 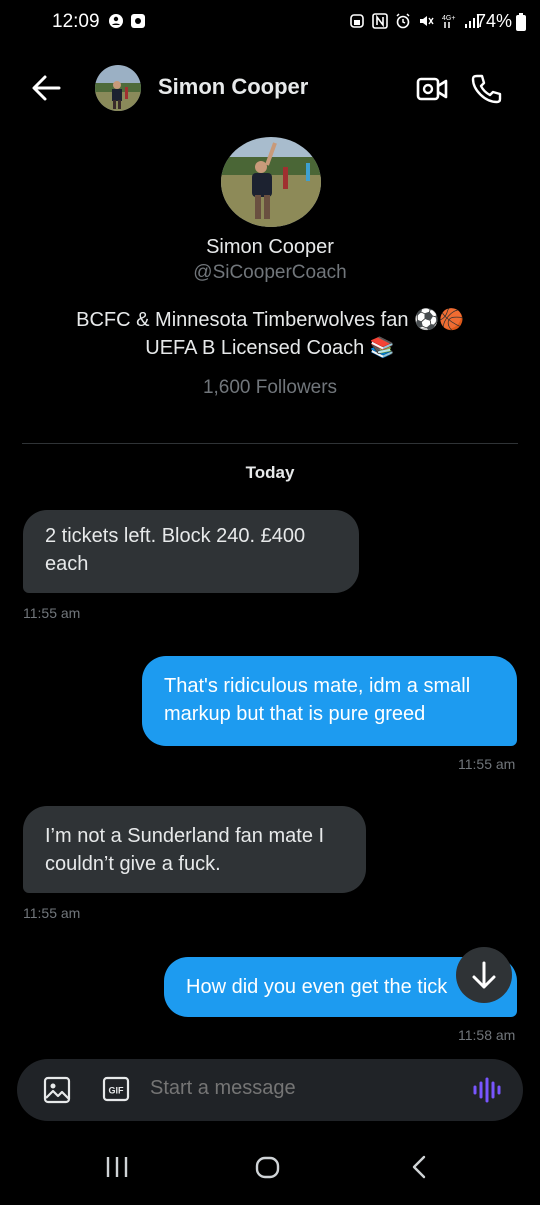 What do you see at coordinates (357, 21) in the screenshot?
I see `lock-app-icon` at bounding box center [357, 21].